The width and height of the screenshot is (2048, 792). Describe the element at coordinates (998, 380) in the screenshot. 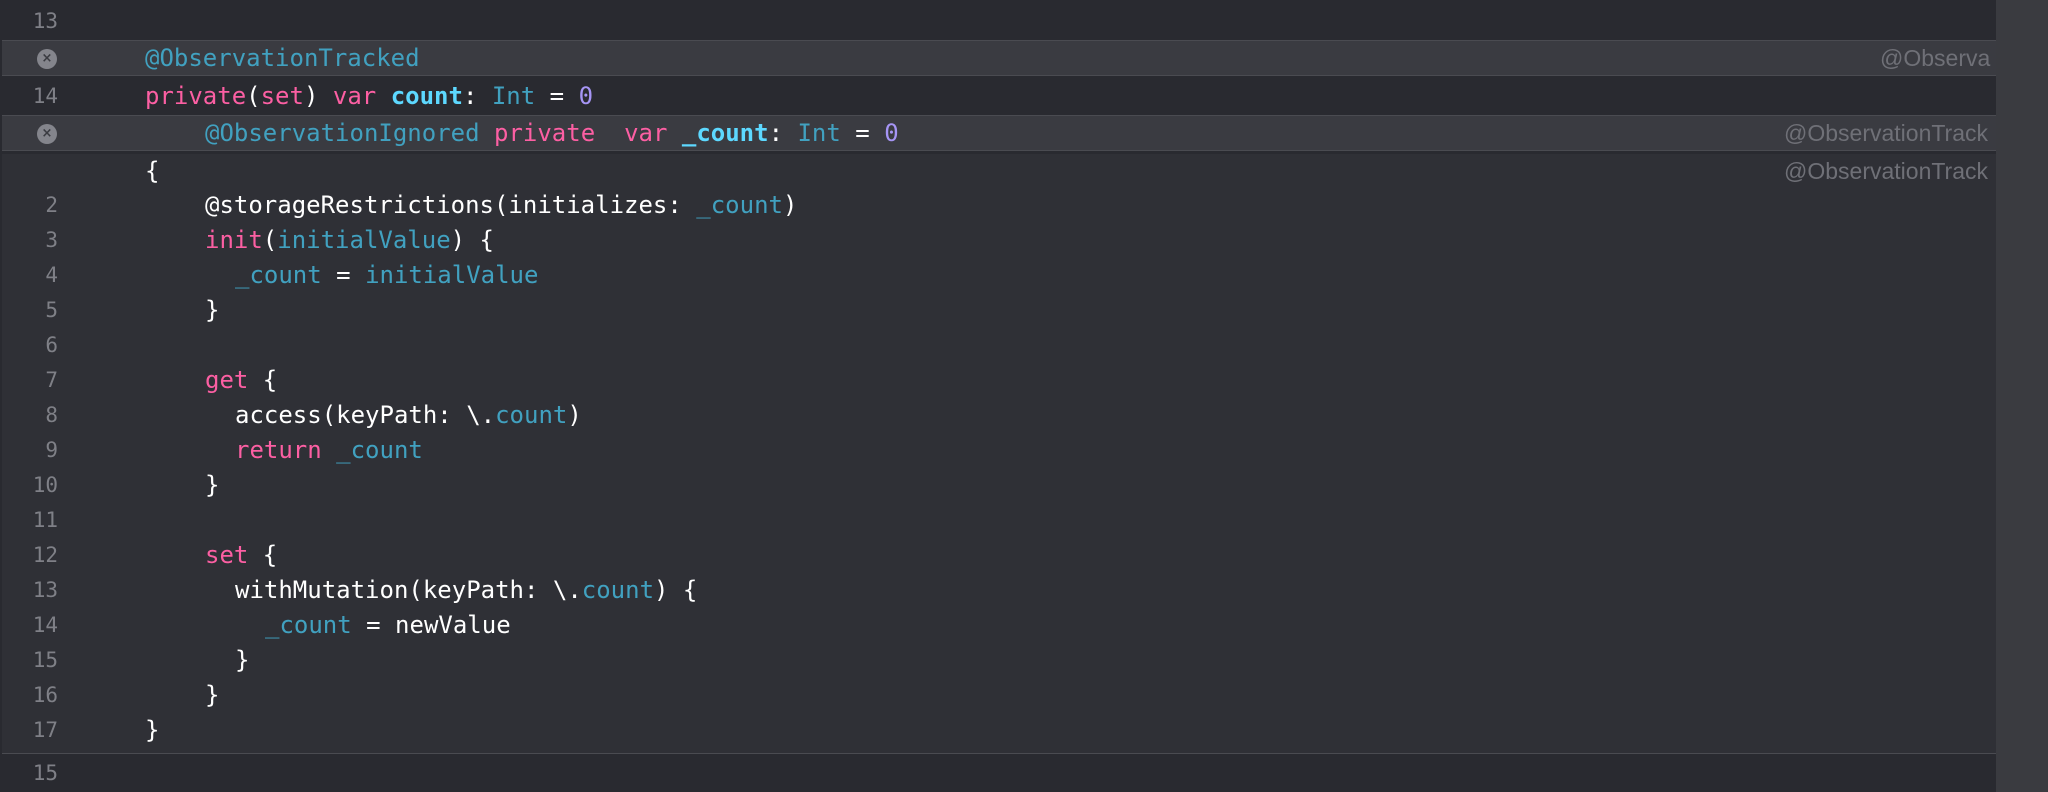

I see `code-line: 7 get {` at that location.